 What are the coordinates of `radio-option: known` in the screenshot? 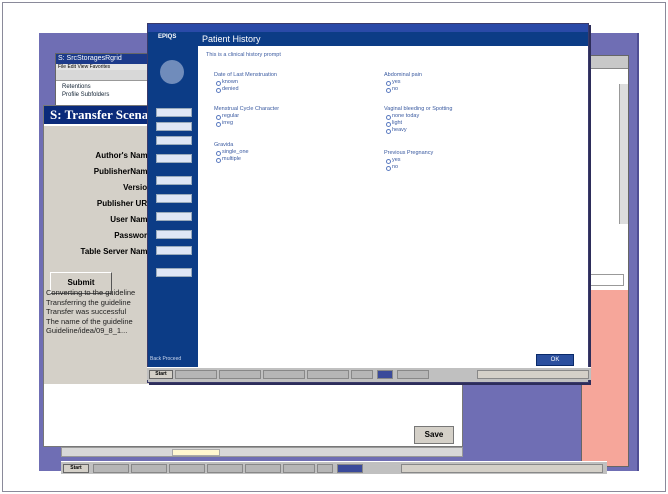 It's located at (245, 82).